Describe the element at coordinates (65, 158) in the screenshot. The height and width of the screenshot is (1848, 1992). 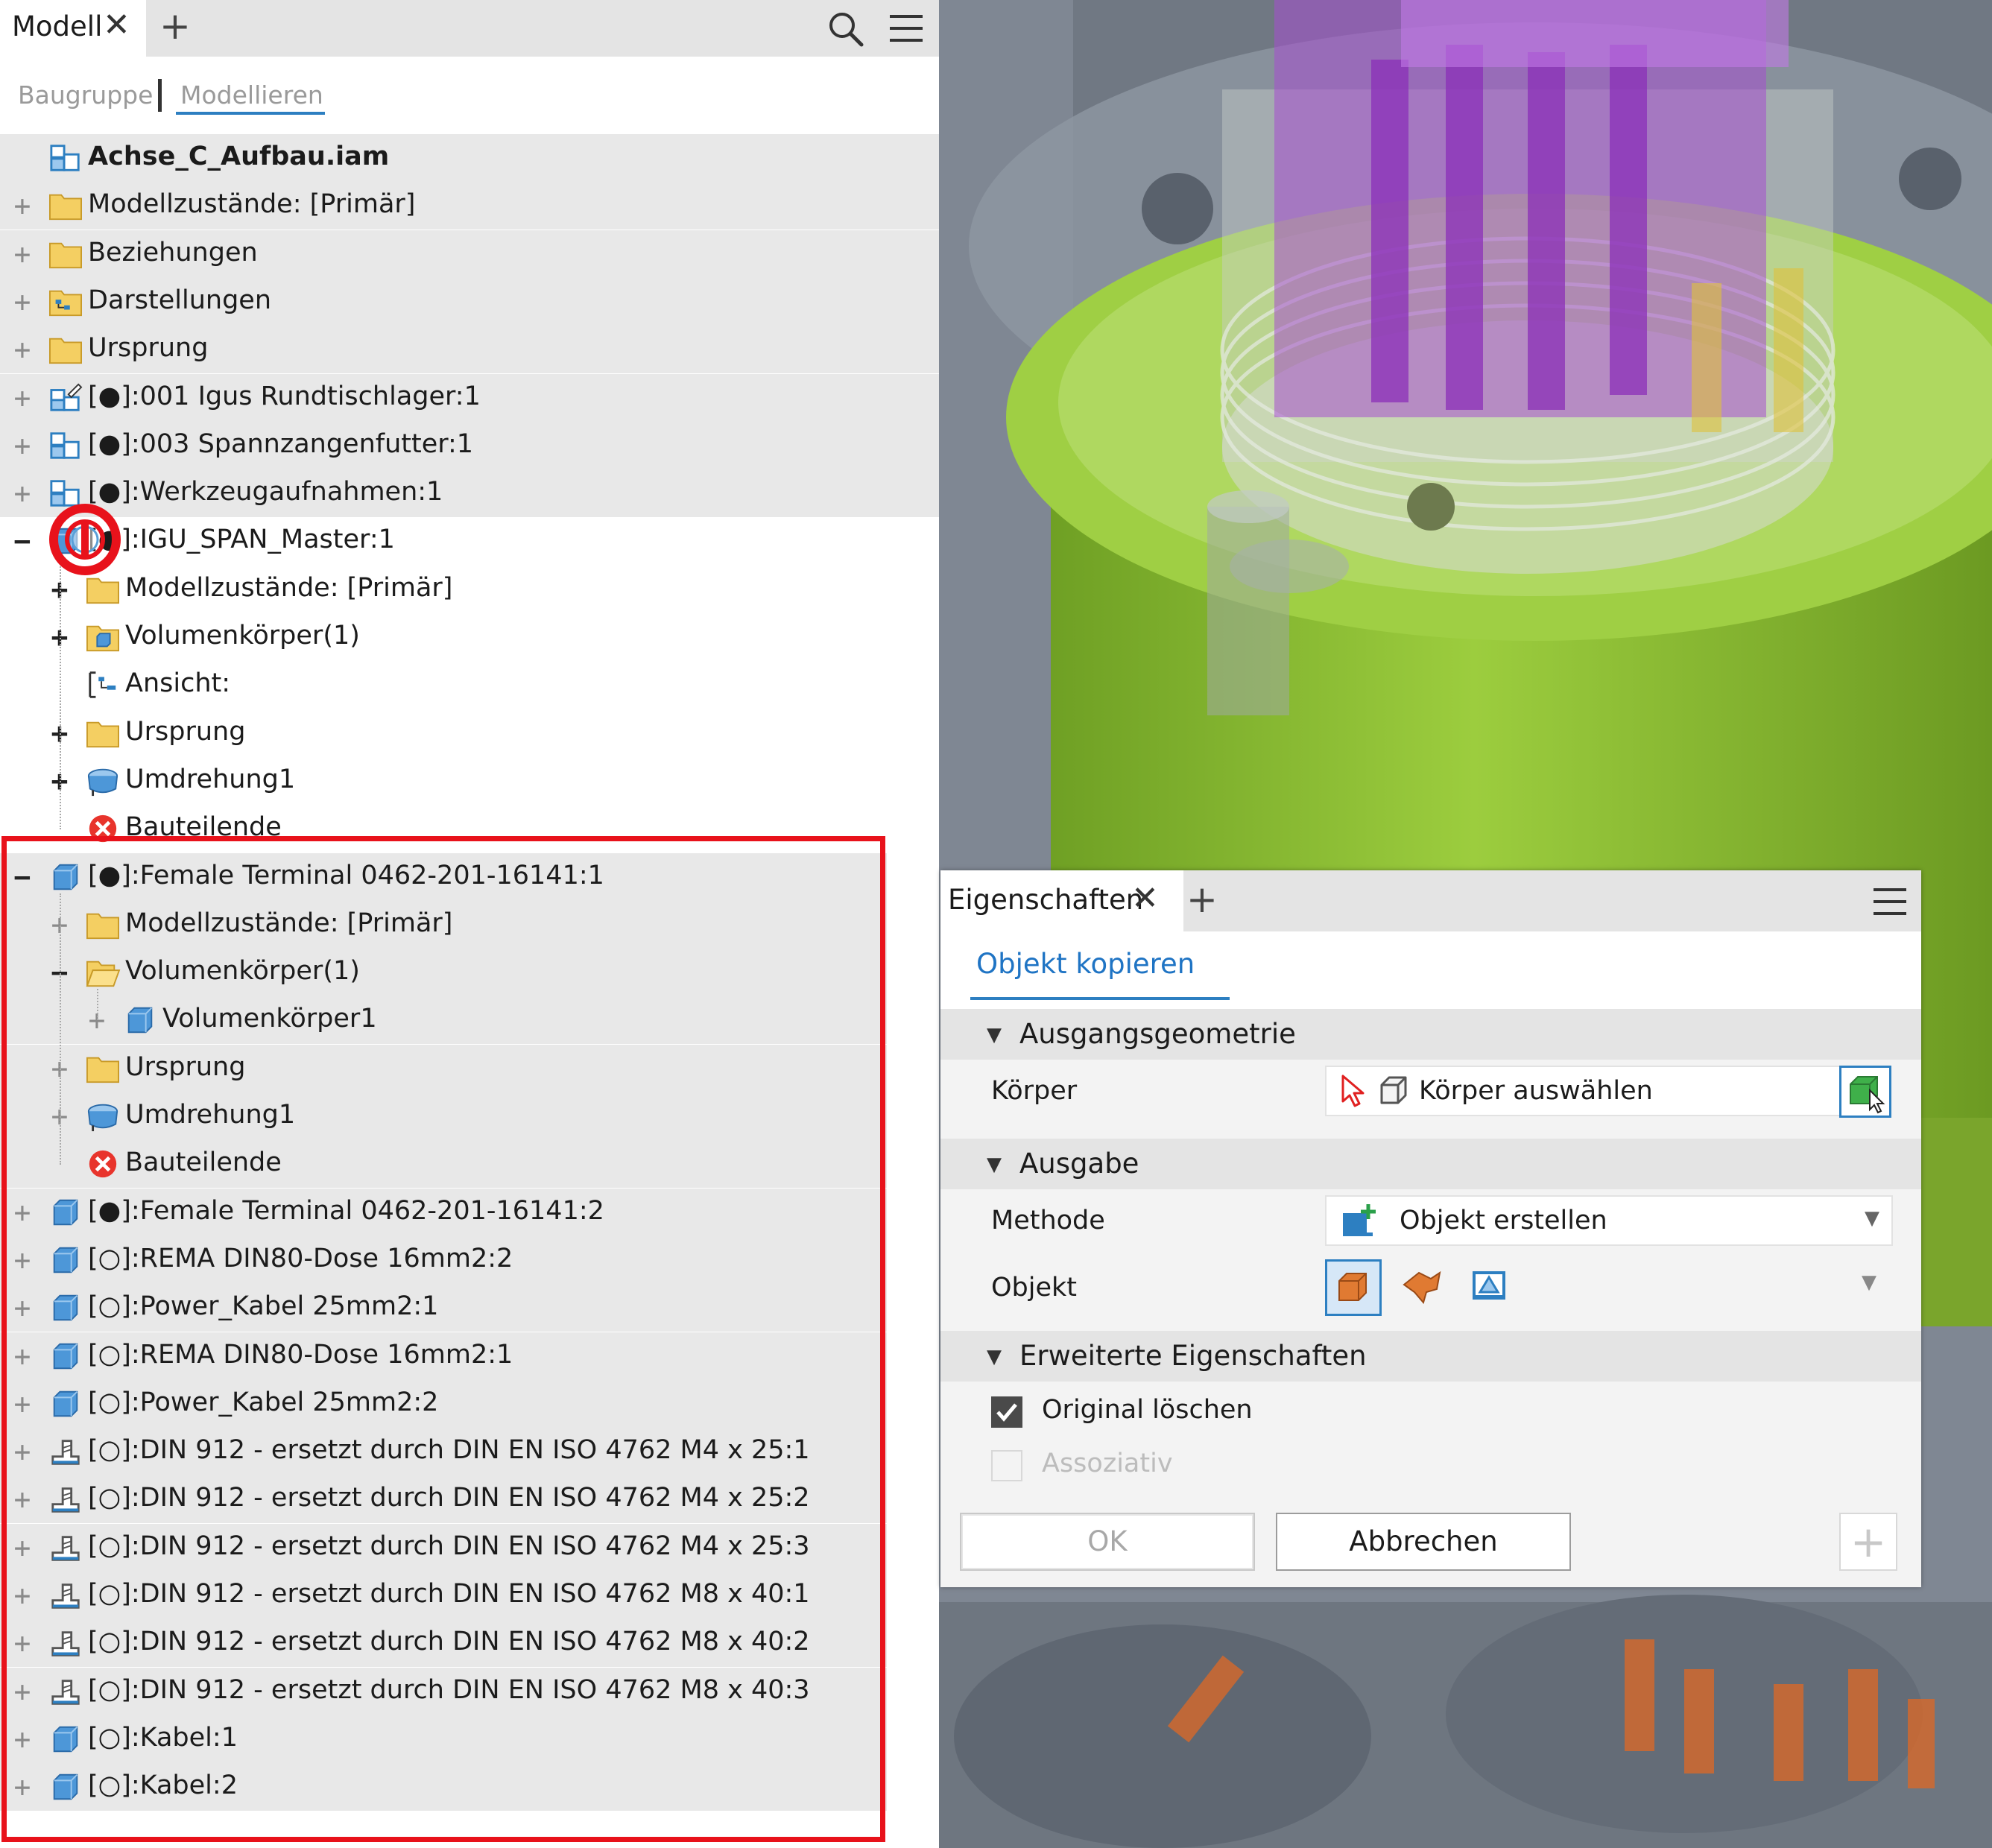
I see `assembly-icon` at that location.